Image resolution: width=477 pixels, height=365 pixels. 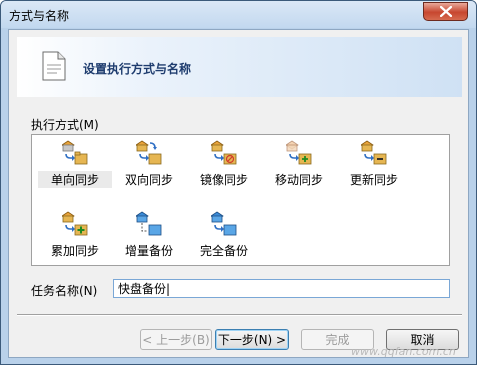 I want to click on button-divider, so click(x=239, y=315).